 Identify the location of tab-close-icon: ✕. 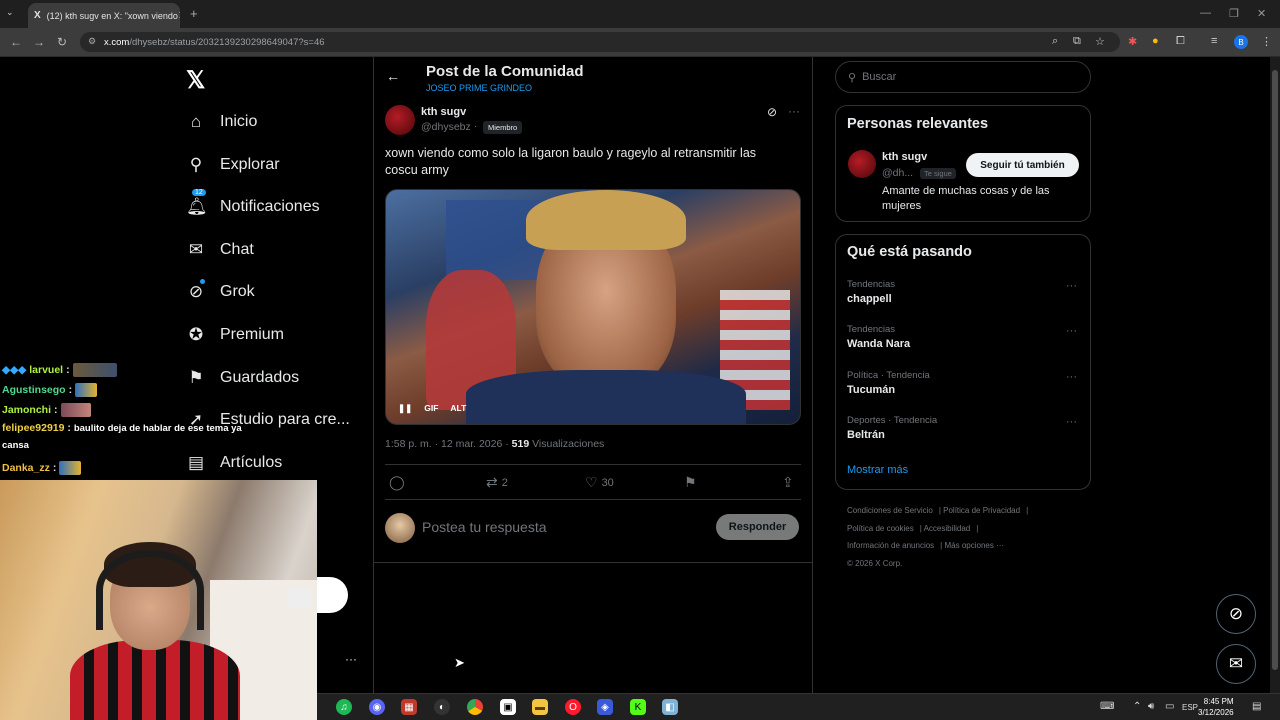
(179, 15).